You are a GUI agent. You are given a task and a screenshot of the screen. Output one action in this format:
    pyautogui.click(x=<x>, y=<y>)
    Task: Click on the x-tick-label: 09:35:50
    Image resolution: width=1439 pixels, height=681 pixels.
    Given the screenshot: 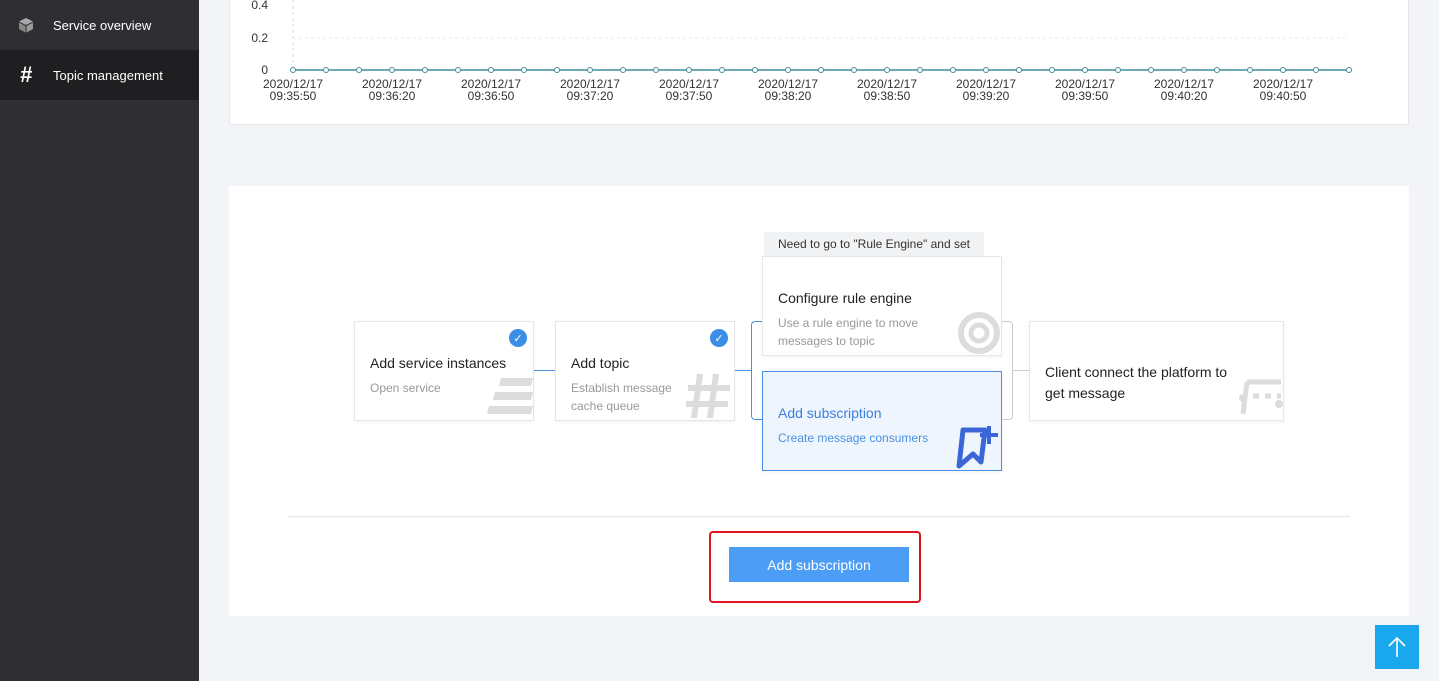 What is the action you would take?
    pyautogui.click(x=293, y=96)
    